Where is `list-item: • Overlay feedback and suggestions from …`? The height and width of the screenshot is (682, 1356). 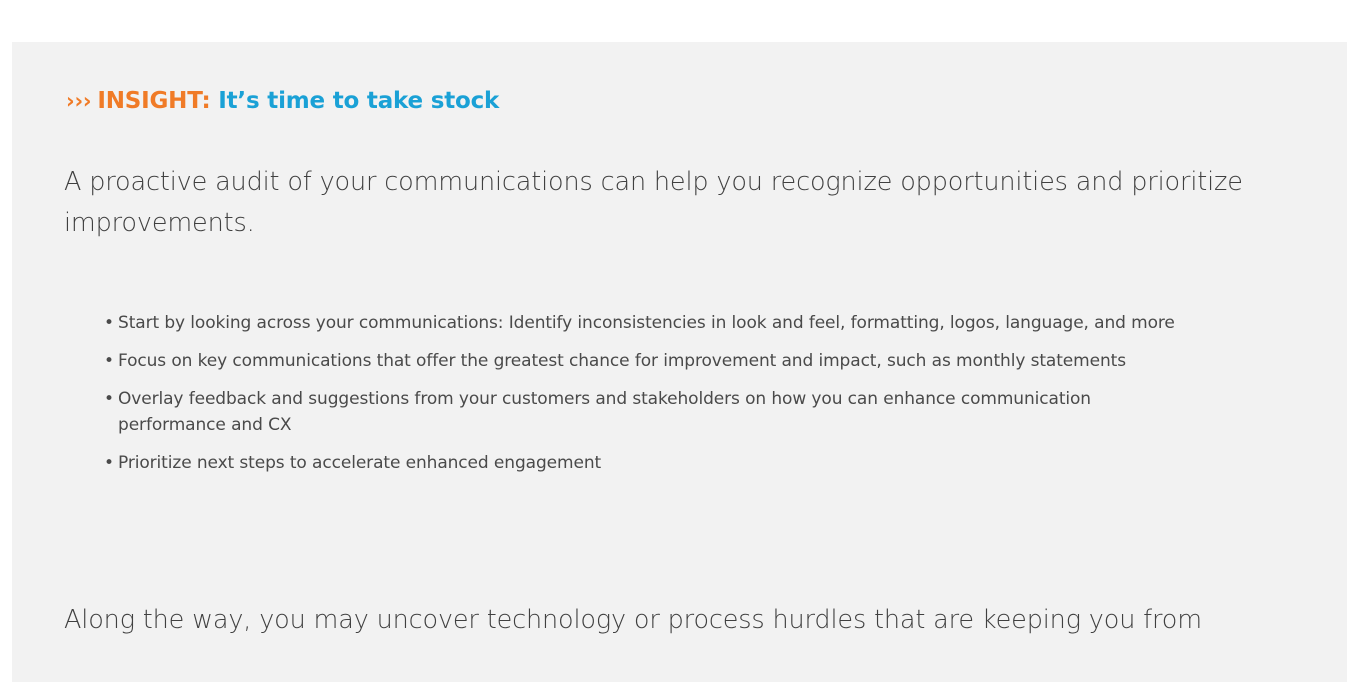
list-item: • Overlay feedback and suggestions from … is located at coordinates (644, 412).